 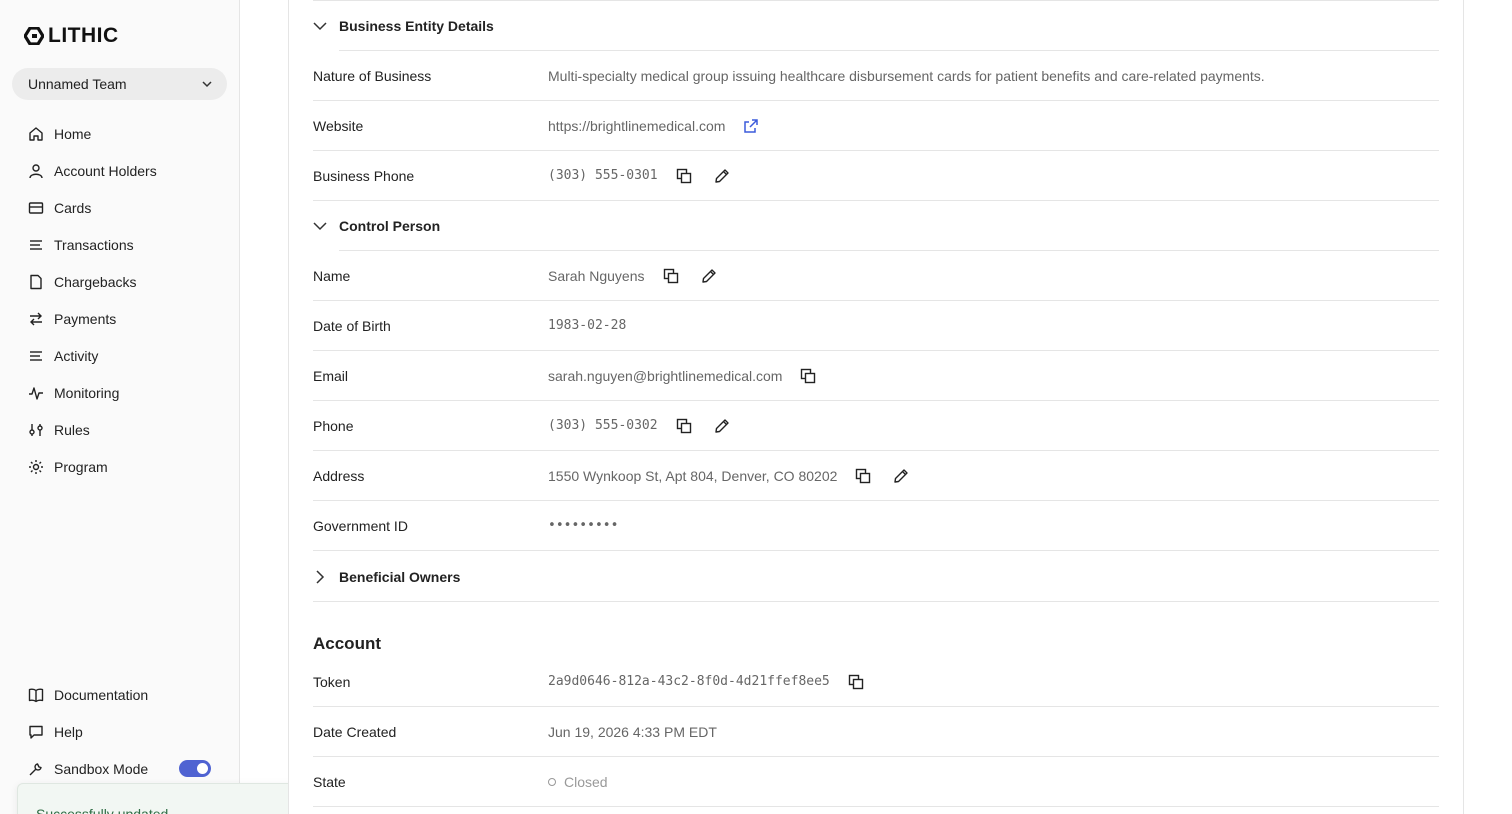 I want to click on nav-label: Home, so click(x=73, y=133).